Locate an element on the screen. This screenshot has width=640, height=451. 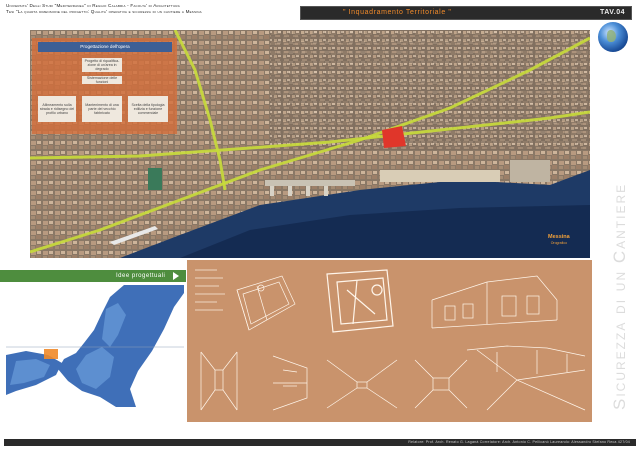
map-city-label: Messina Orografico is located at coordinates (559, 240).